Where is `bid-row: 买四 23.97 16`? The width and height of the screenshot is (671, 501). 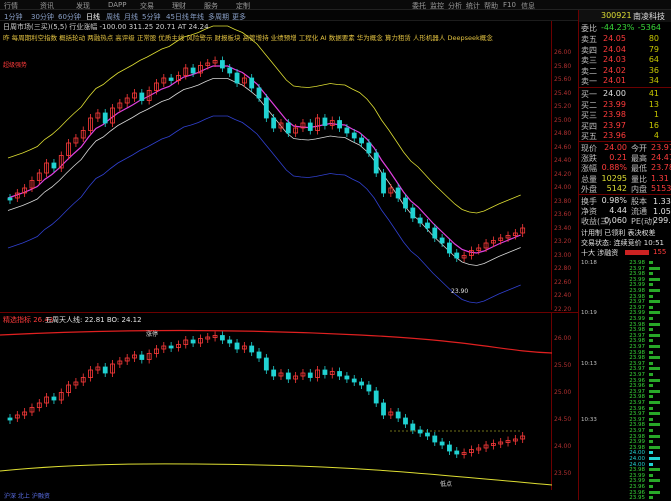 bid-row: 买四 23.97 16 is located at coordinates (625, 126).